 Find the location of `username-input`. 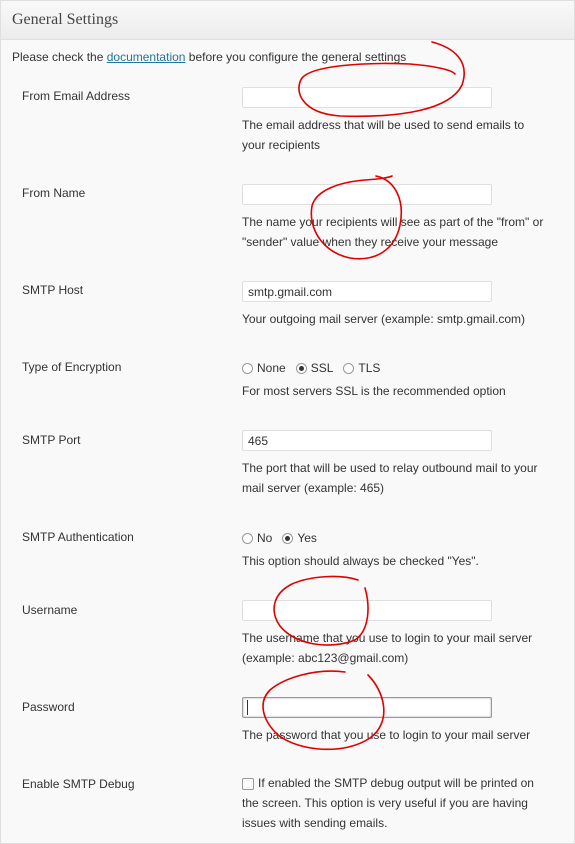

username-input is located at coordinates (367, 610).